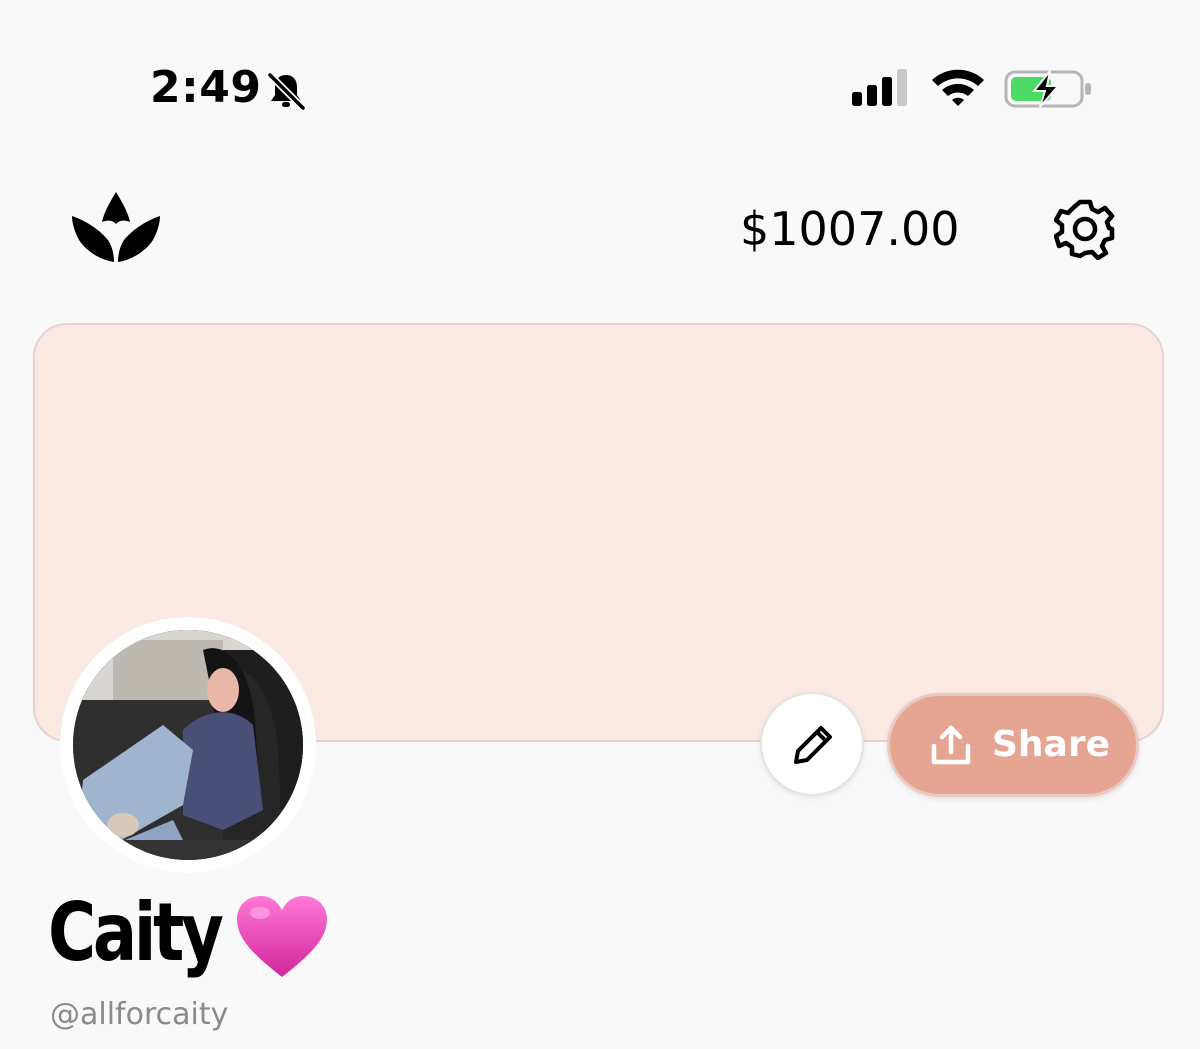 The height and width of the screenshot is (1049, 1200). Describe the element at coordinates (1051, 744) in the screenshot. I see `share-label: Share` at that location.